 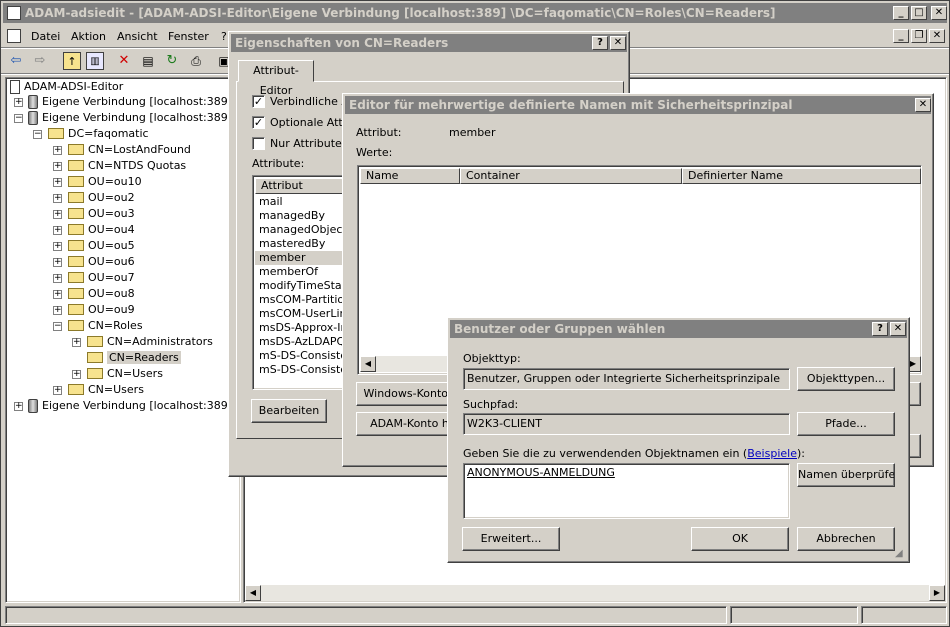 What do you see at coordinates (137, 37) in the screenshot?
I see `menu-ansicht: Ansicht` at bounding box center [137, 37].